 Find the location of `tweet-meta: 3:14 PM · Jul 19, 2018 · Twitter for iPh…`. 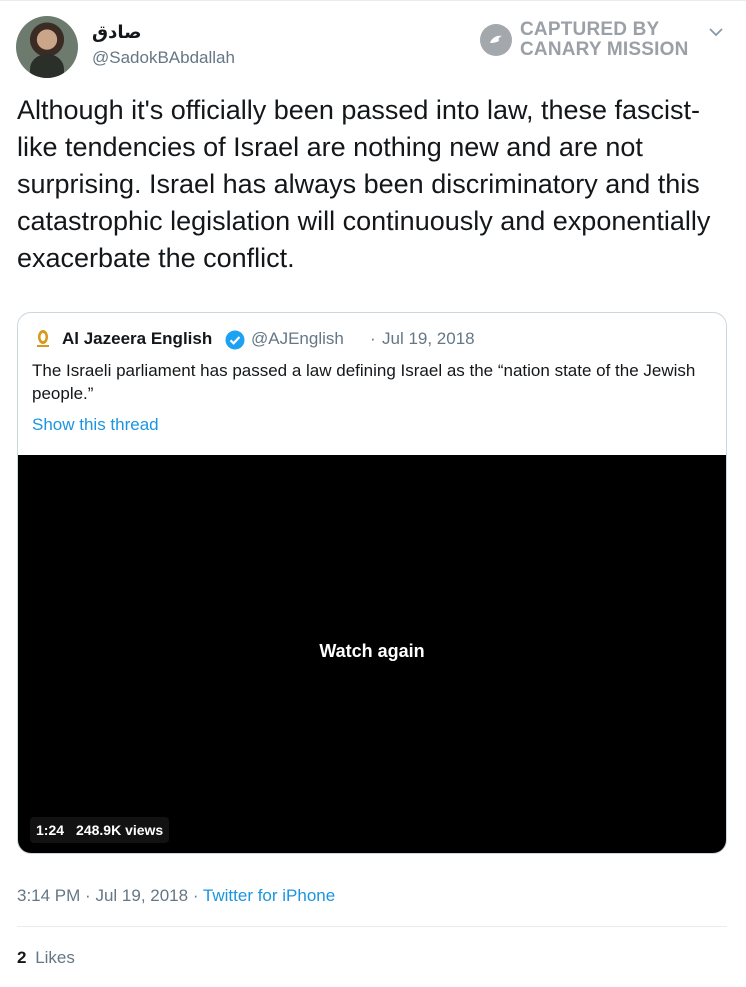

tweet-meta: 3:14 PM · Jul 19, 2018 · Twitter for iPh… is located at coordinates (176, 896).